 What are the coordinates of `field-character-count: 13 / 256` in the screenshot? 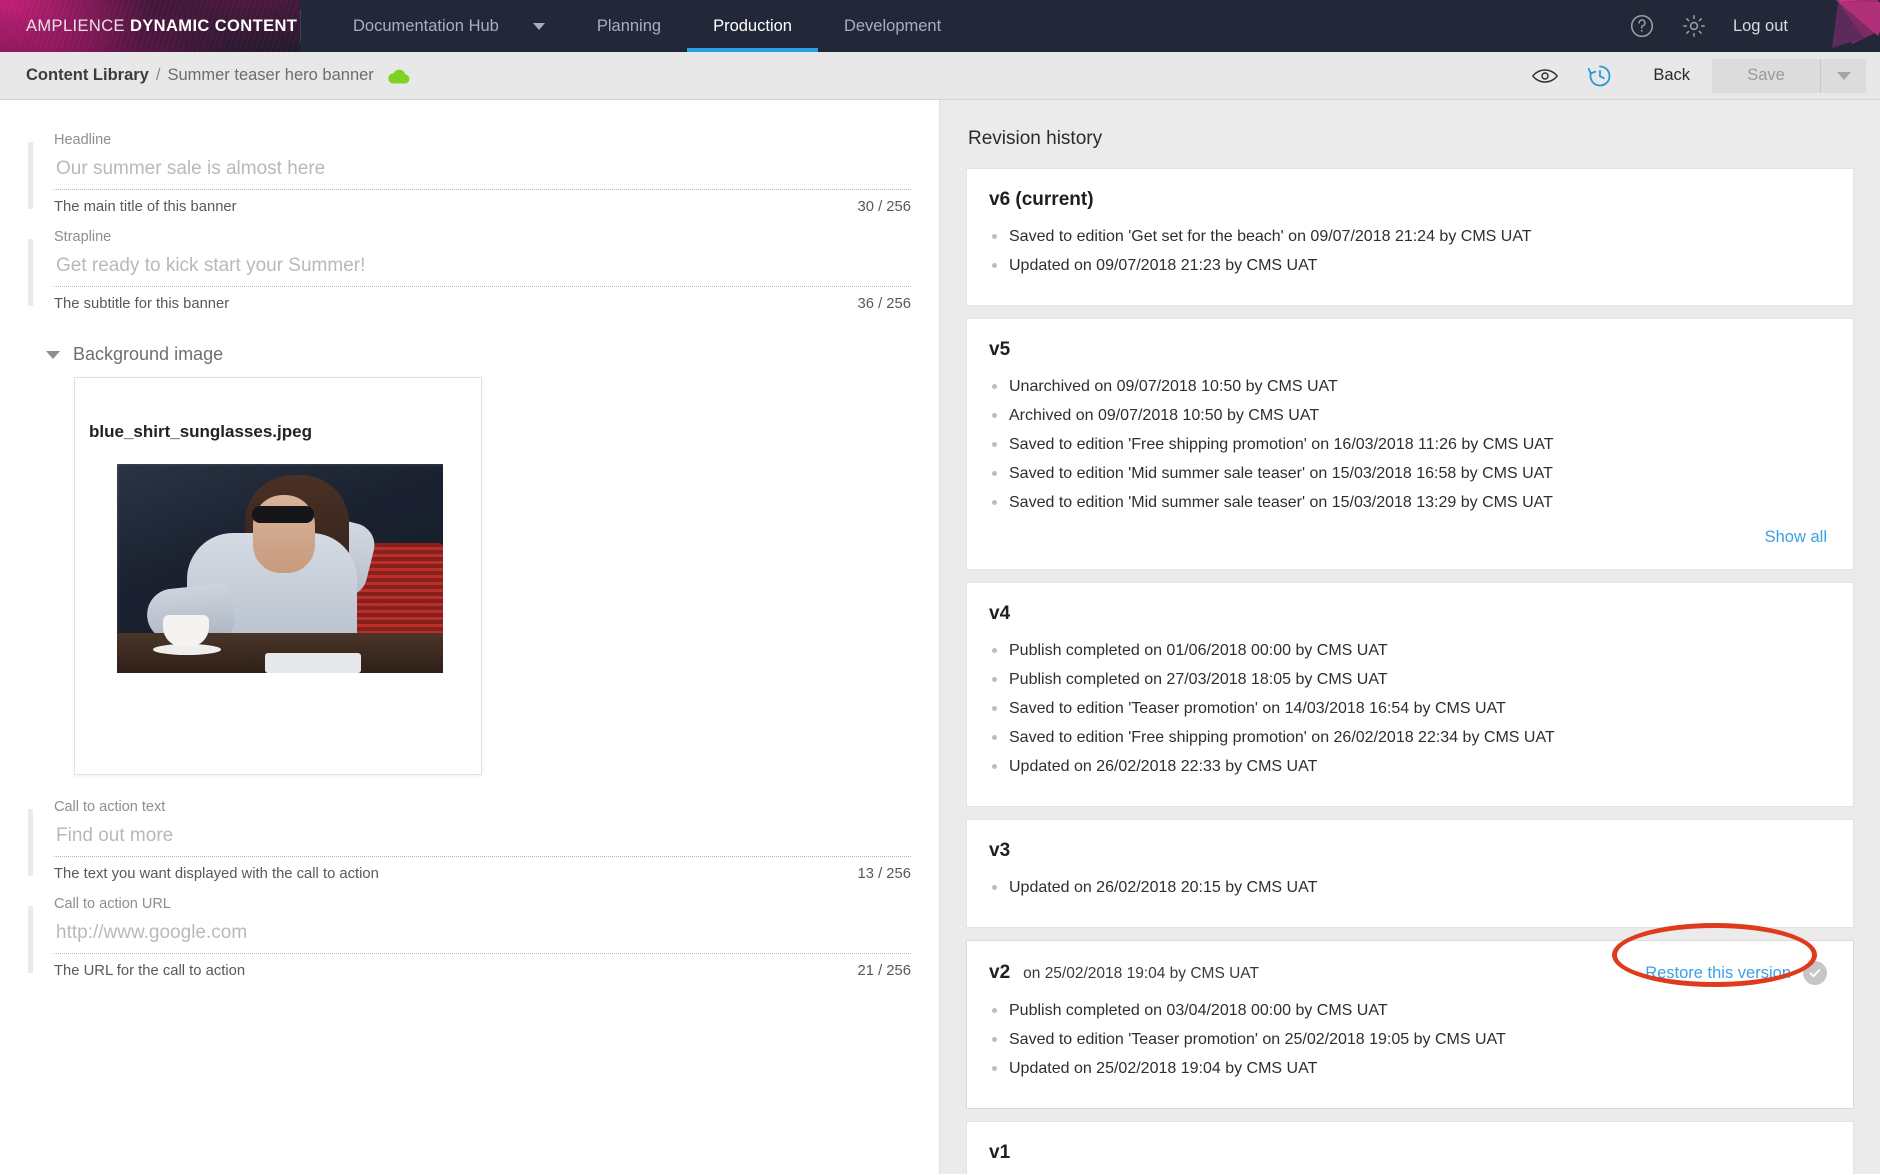 It's located at (884, 874).